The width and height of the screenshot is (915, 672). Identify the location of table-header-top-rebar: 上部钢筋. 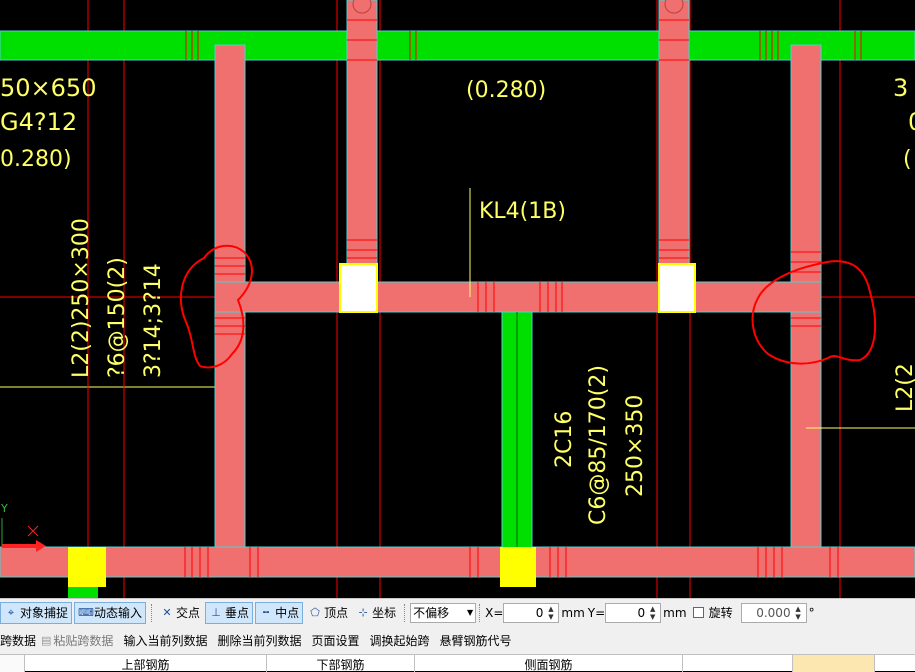
(146, 663).